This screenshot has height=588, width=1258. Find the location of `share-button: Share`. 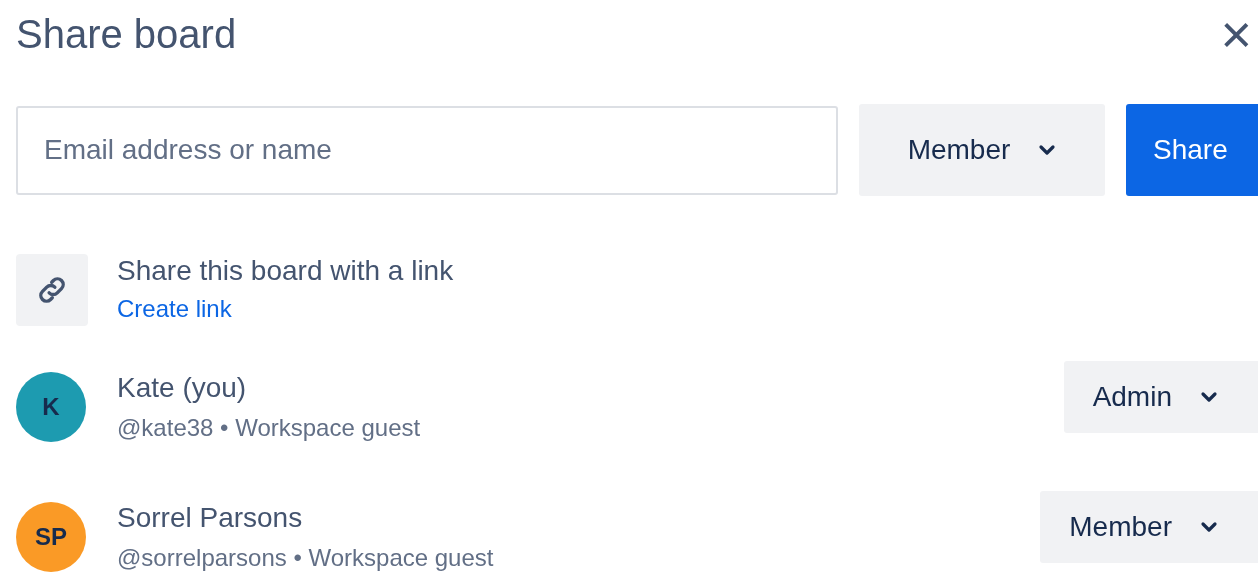

share-button: Share is located at coordinates (1192, 150).